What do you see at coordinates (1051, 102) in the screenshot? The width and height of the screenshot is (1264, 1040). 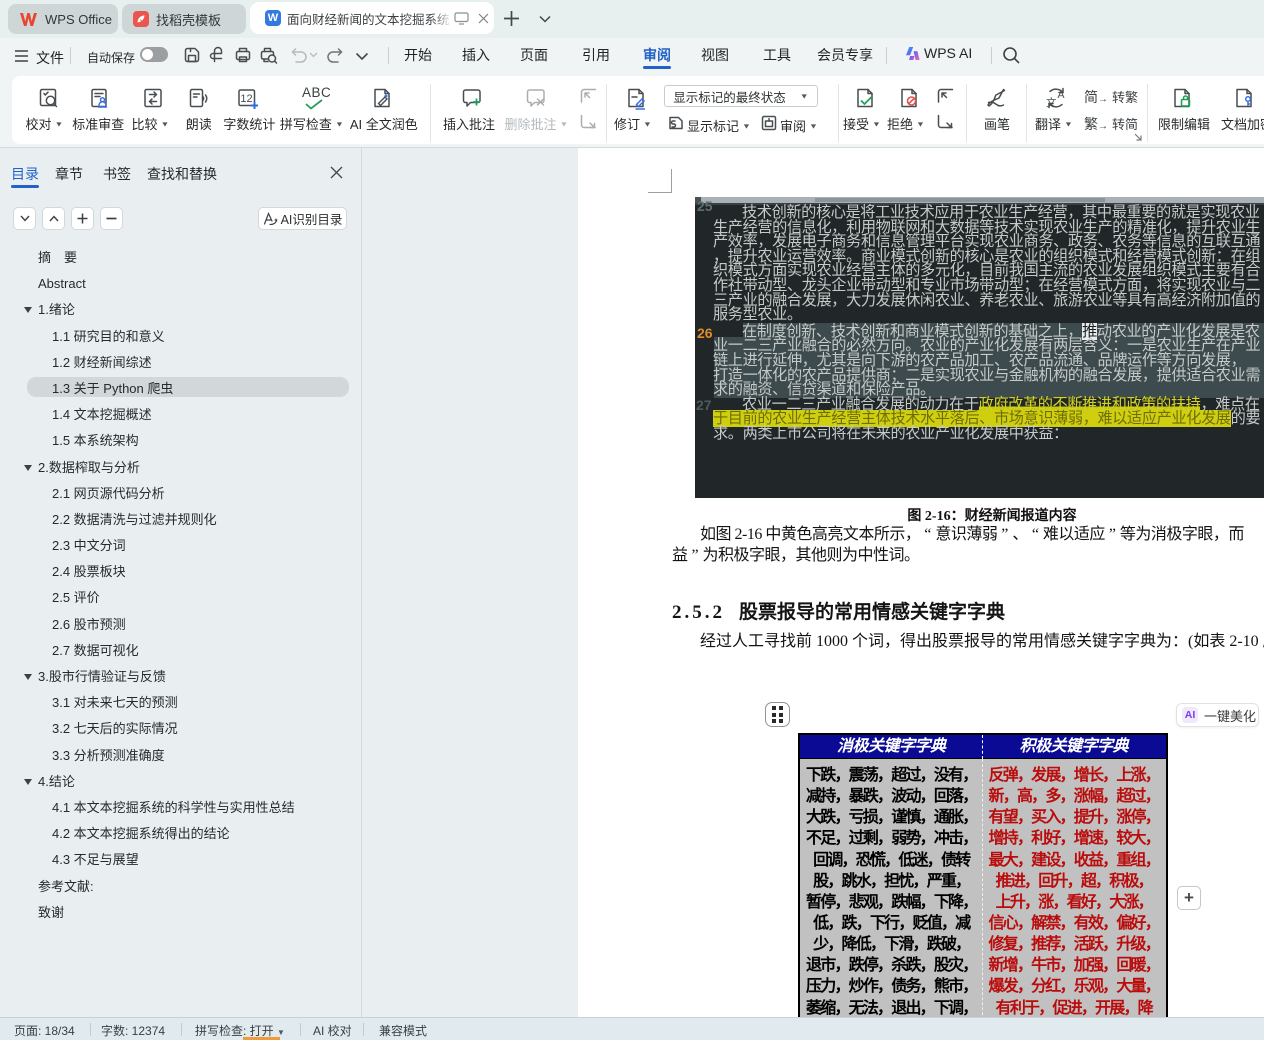 I see `svg-text: 文` at bounding box center [1051, 102].